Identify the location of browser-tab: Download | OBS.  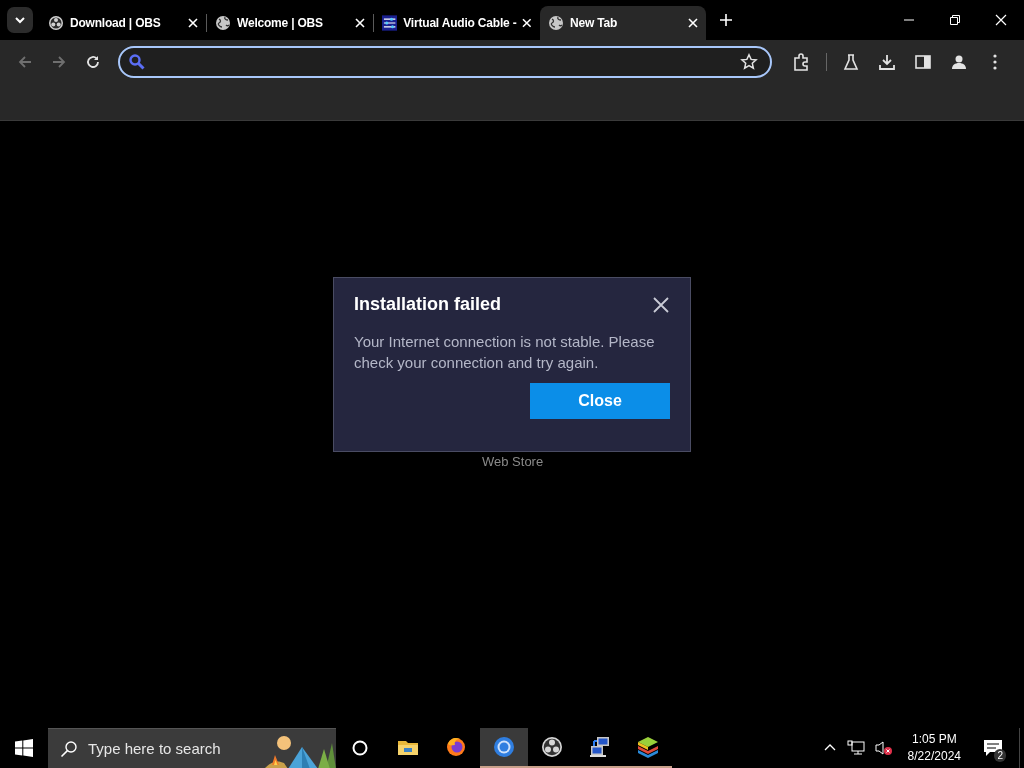
(123, 23).